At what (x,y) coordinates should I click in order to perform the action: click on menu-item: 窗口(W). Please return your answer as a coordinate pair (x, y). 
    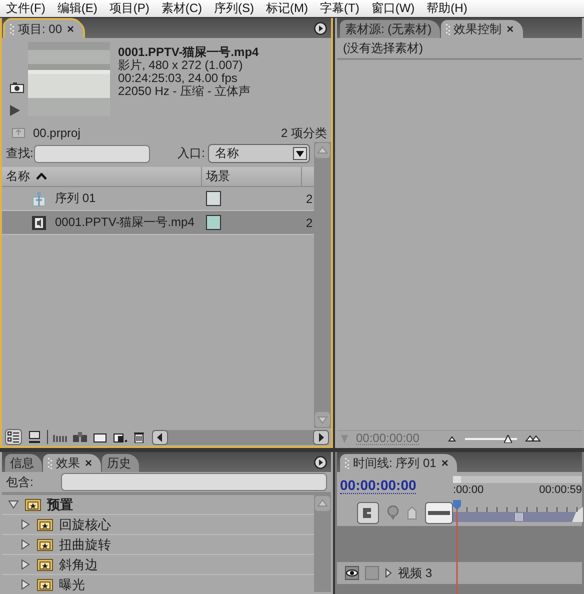
    Looking at the image, I should click on (395, 8).